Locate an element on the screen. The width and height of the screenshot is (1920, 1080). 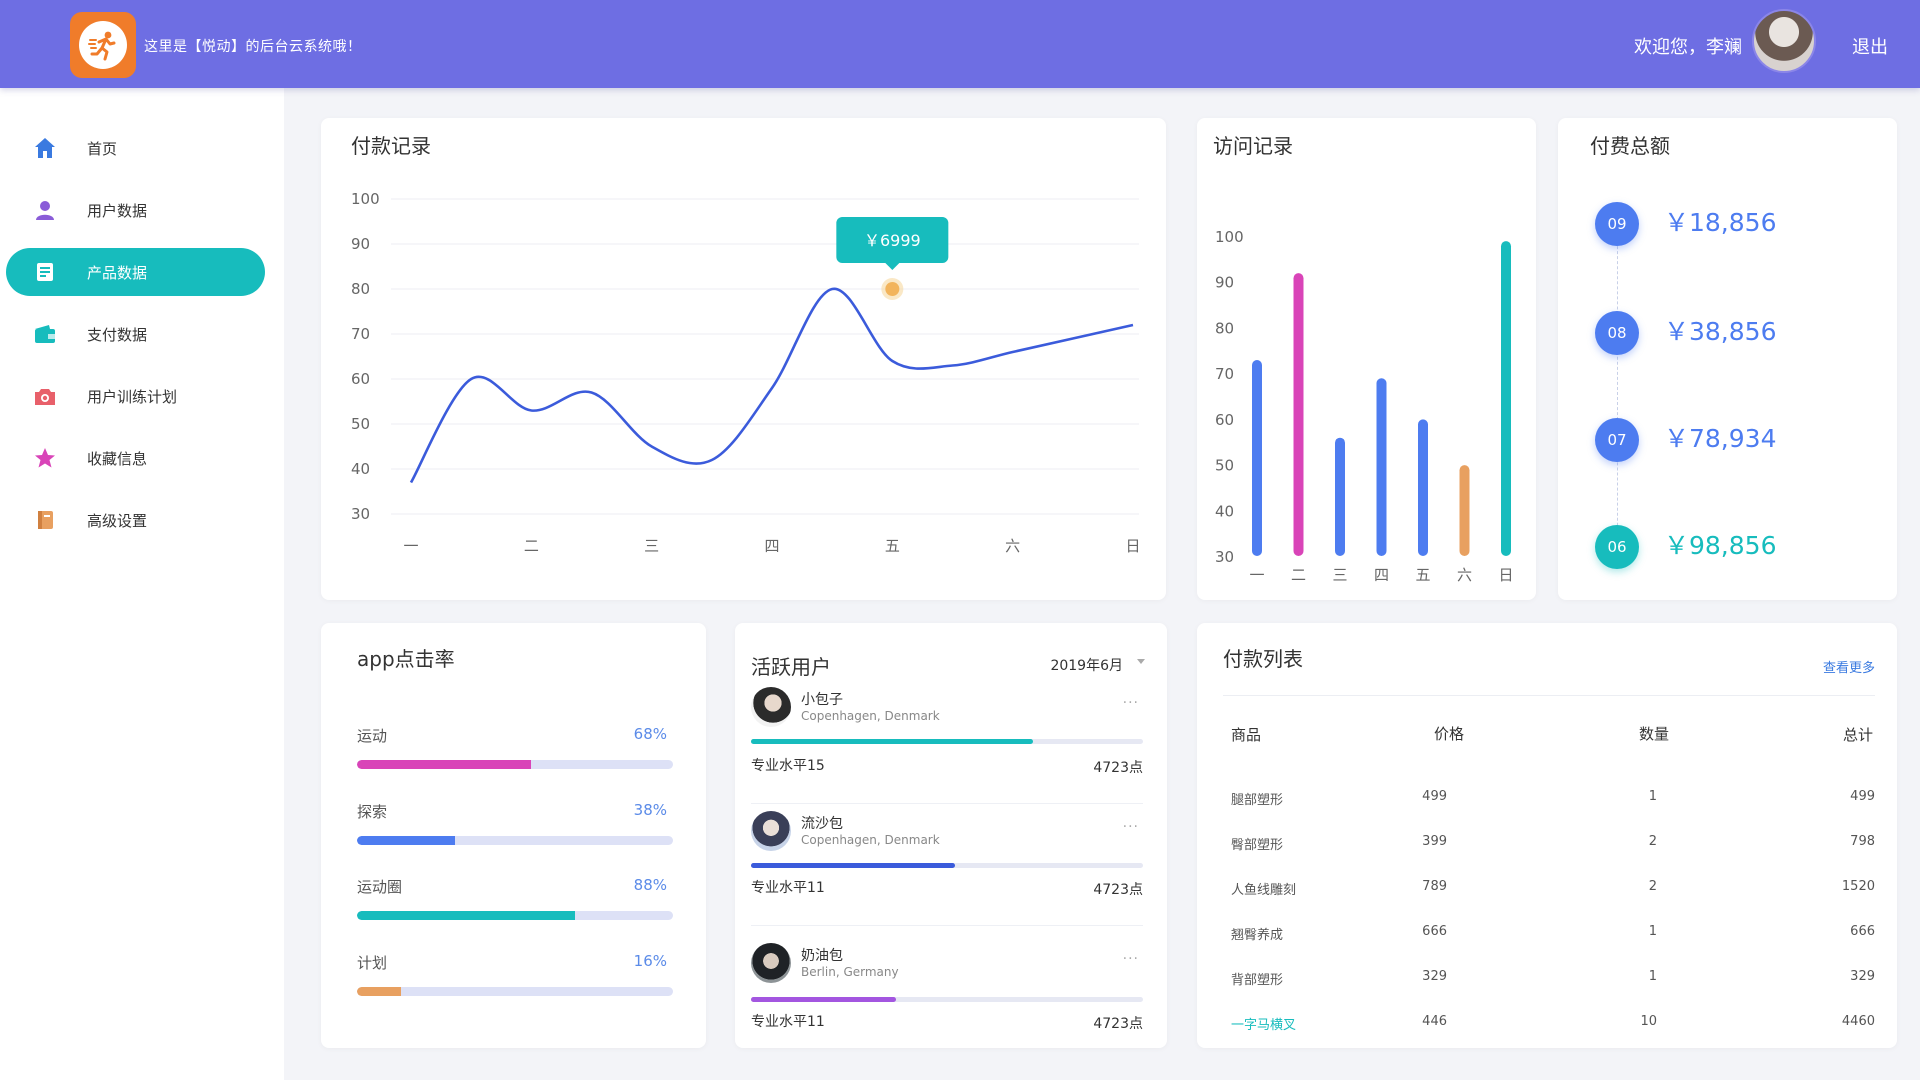
user-location: Berlin, Germany is located at coordinates (850, 972).